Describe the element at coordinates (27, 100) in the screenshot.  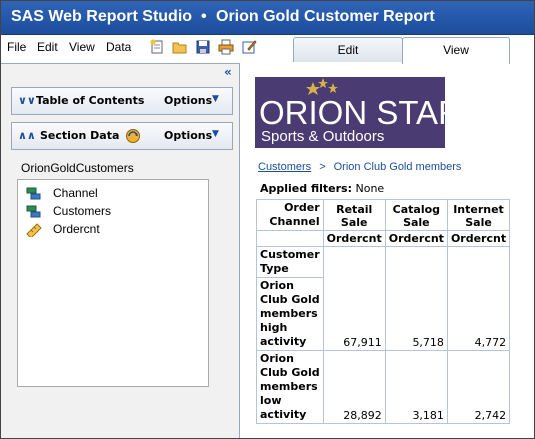
I see `expand-down-icon: ∨∨` at that location.